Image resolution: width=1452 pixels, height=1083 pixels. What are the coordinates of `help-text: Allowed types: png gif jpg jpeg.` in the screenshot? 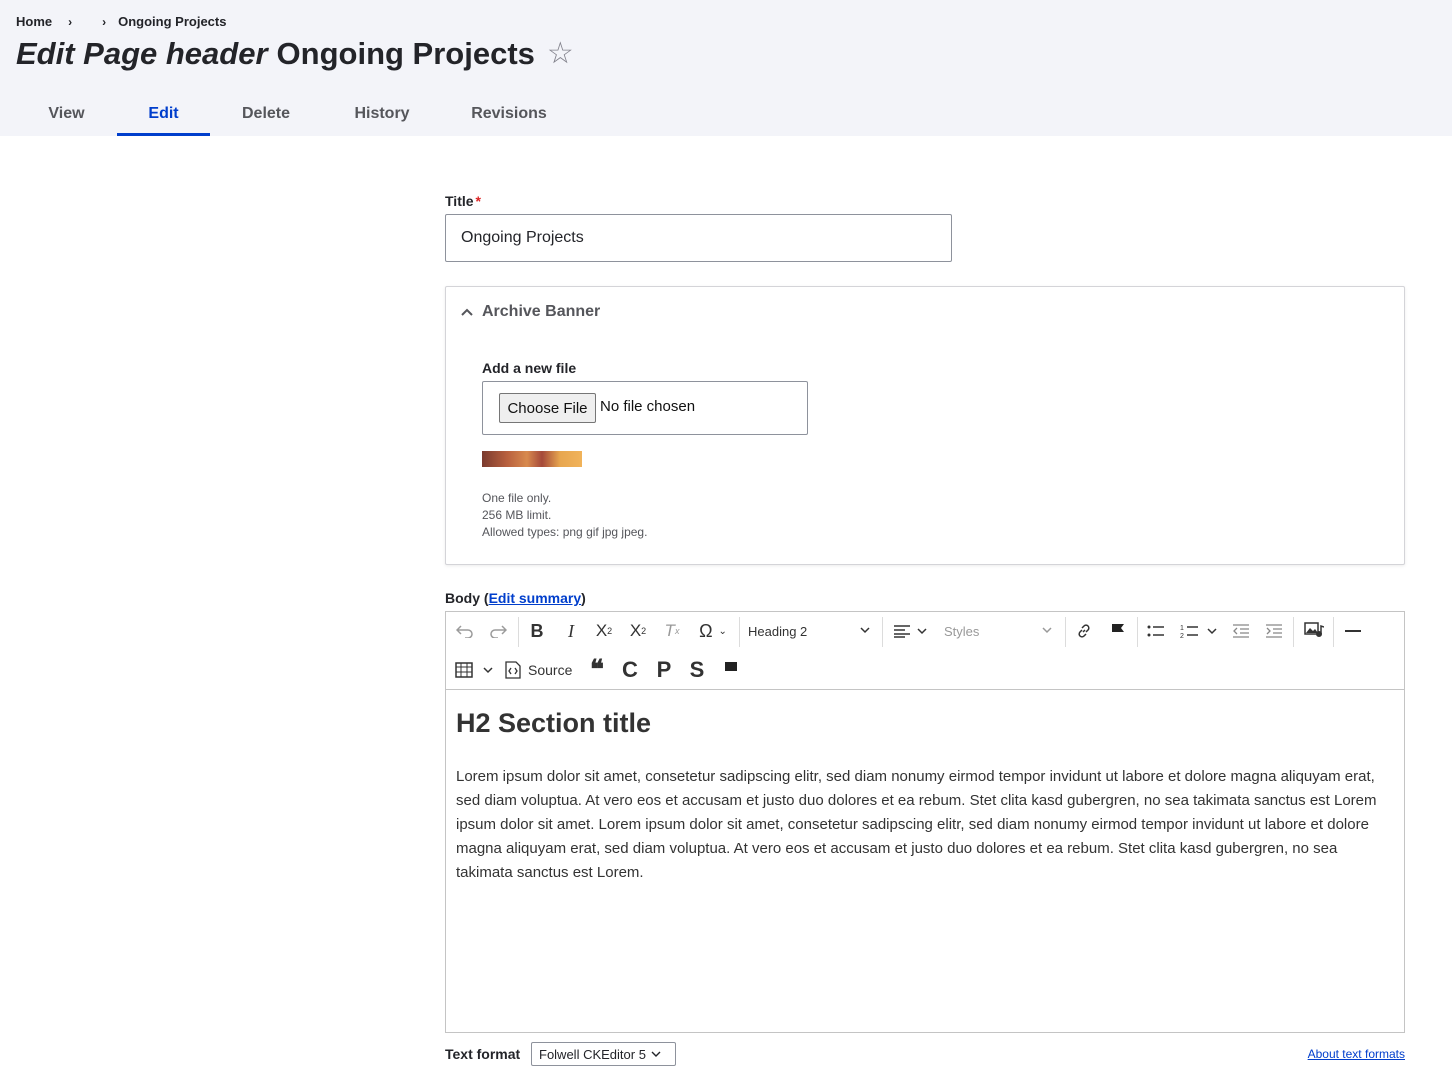 It's located at (565, 532).